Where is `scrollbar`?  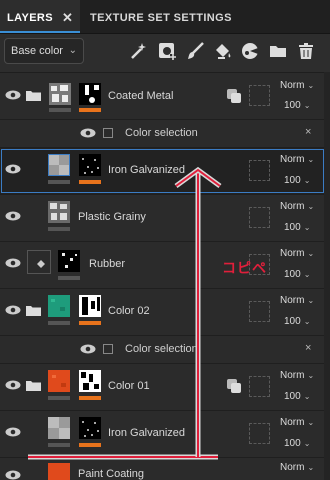 scrollbar is located at coordinates (327, 276).